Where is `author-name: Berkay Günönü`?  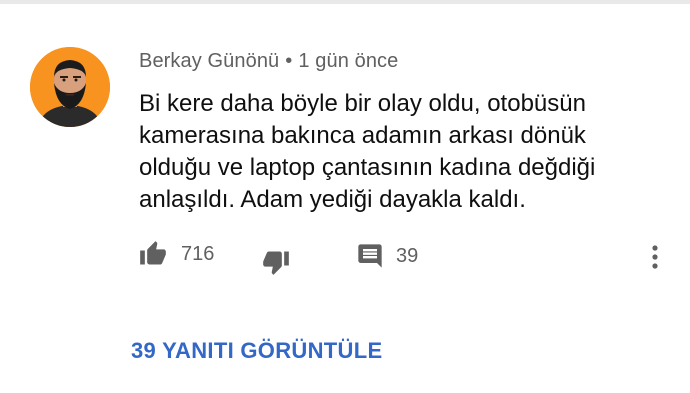
author-name: Berkay Günönü is located at coordinates (209, 61).